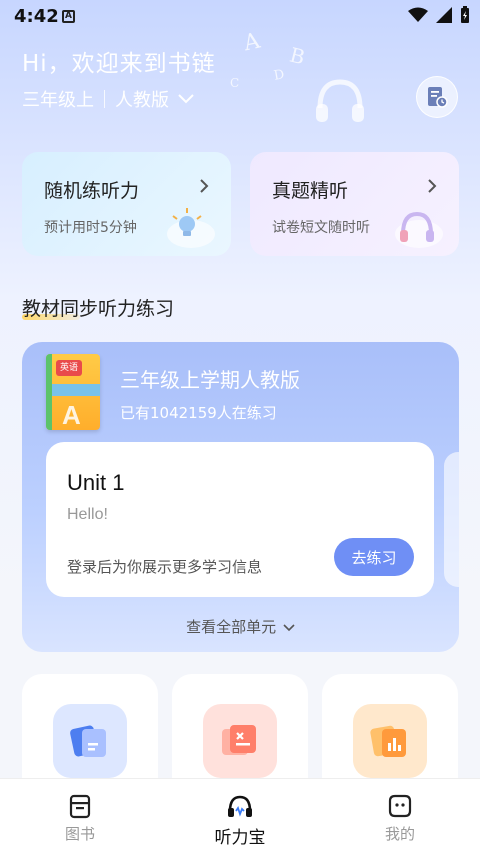 The image size is (480, 853). I want to click on tab-profile: 我的, so click(400, 816).